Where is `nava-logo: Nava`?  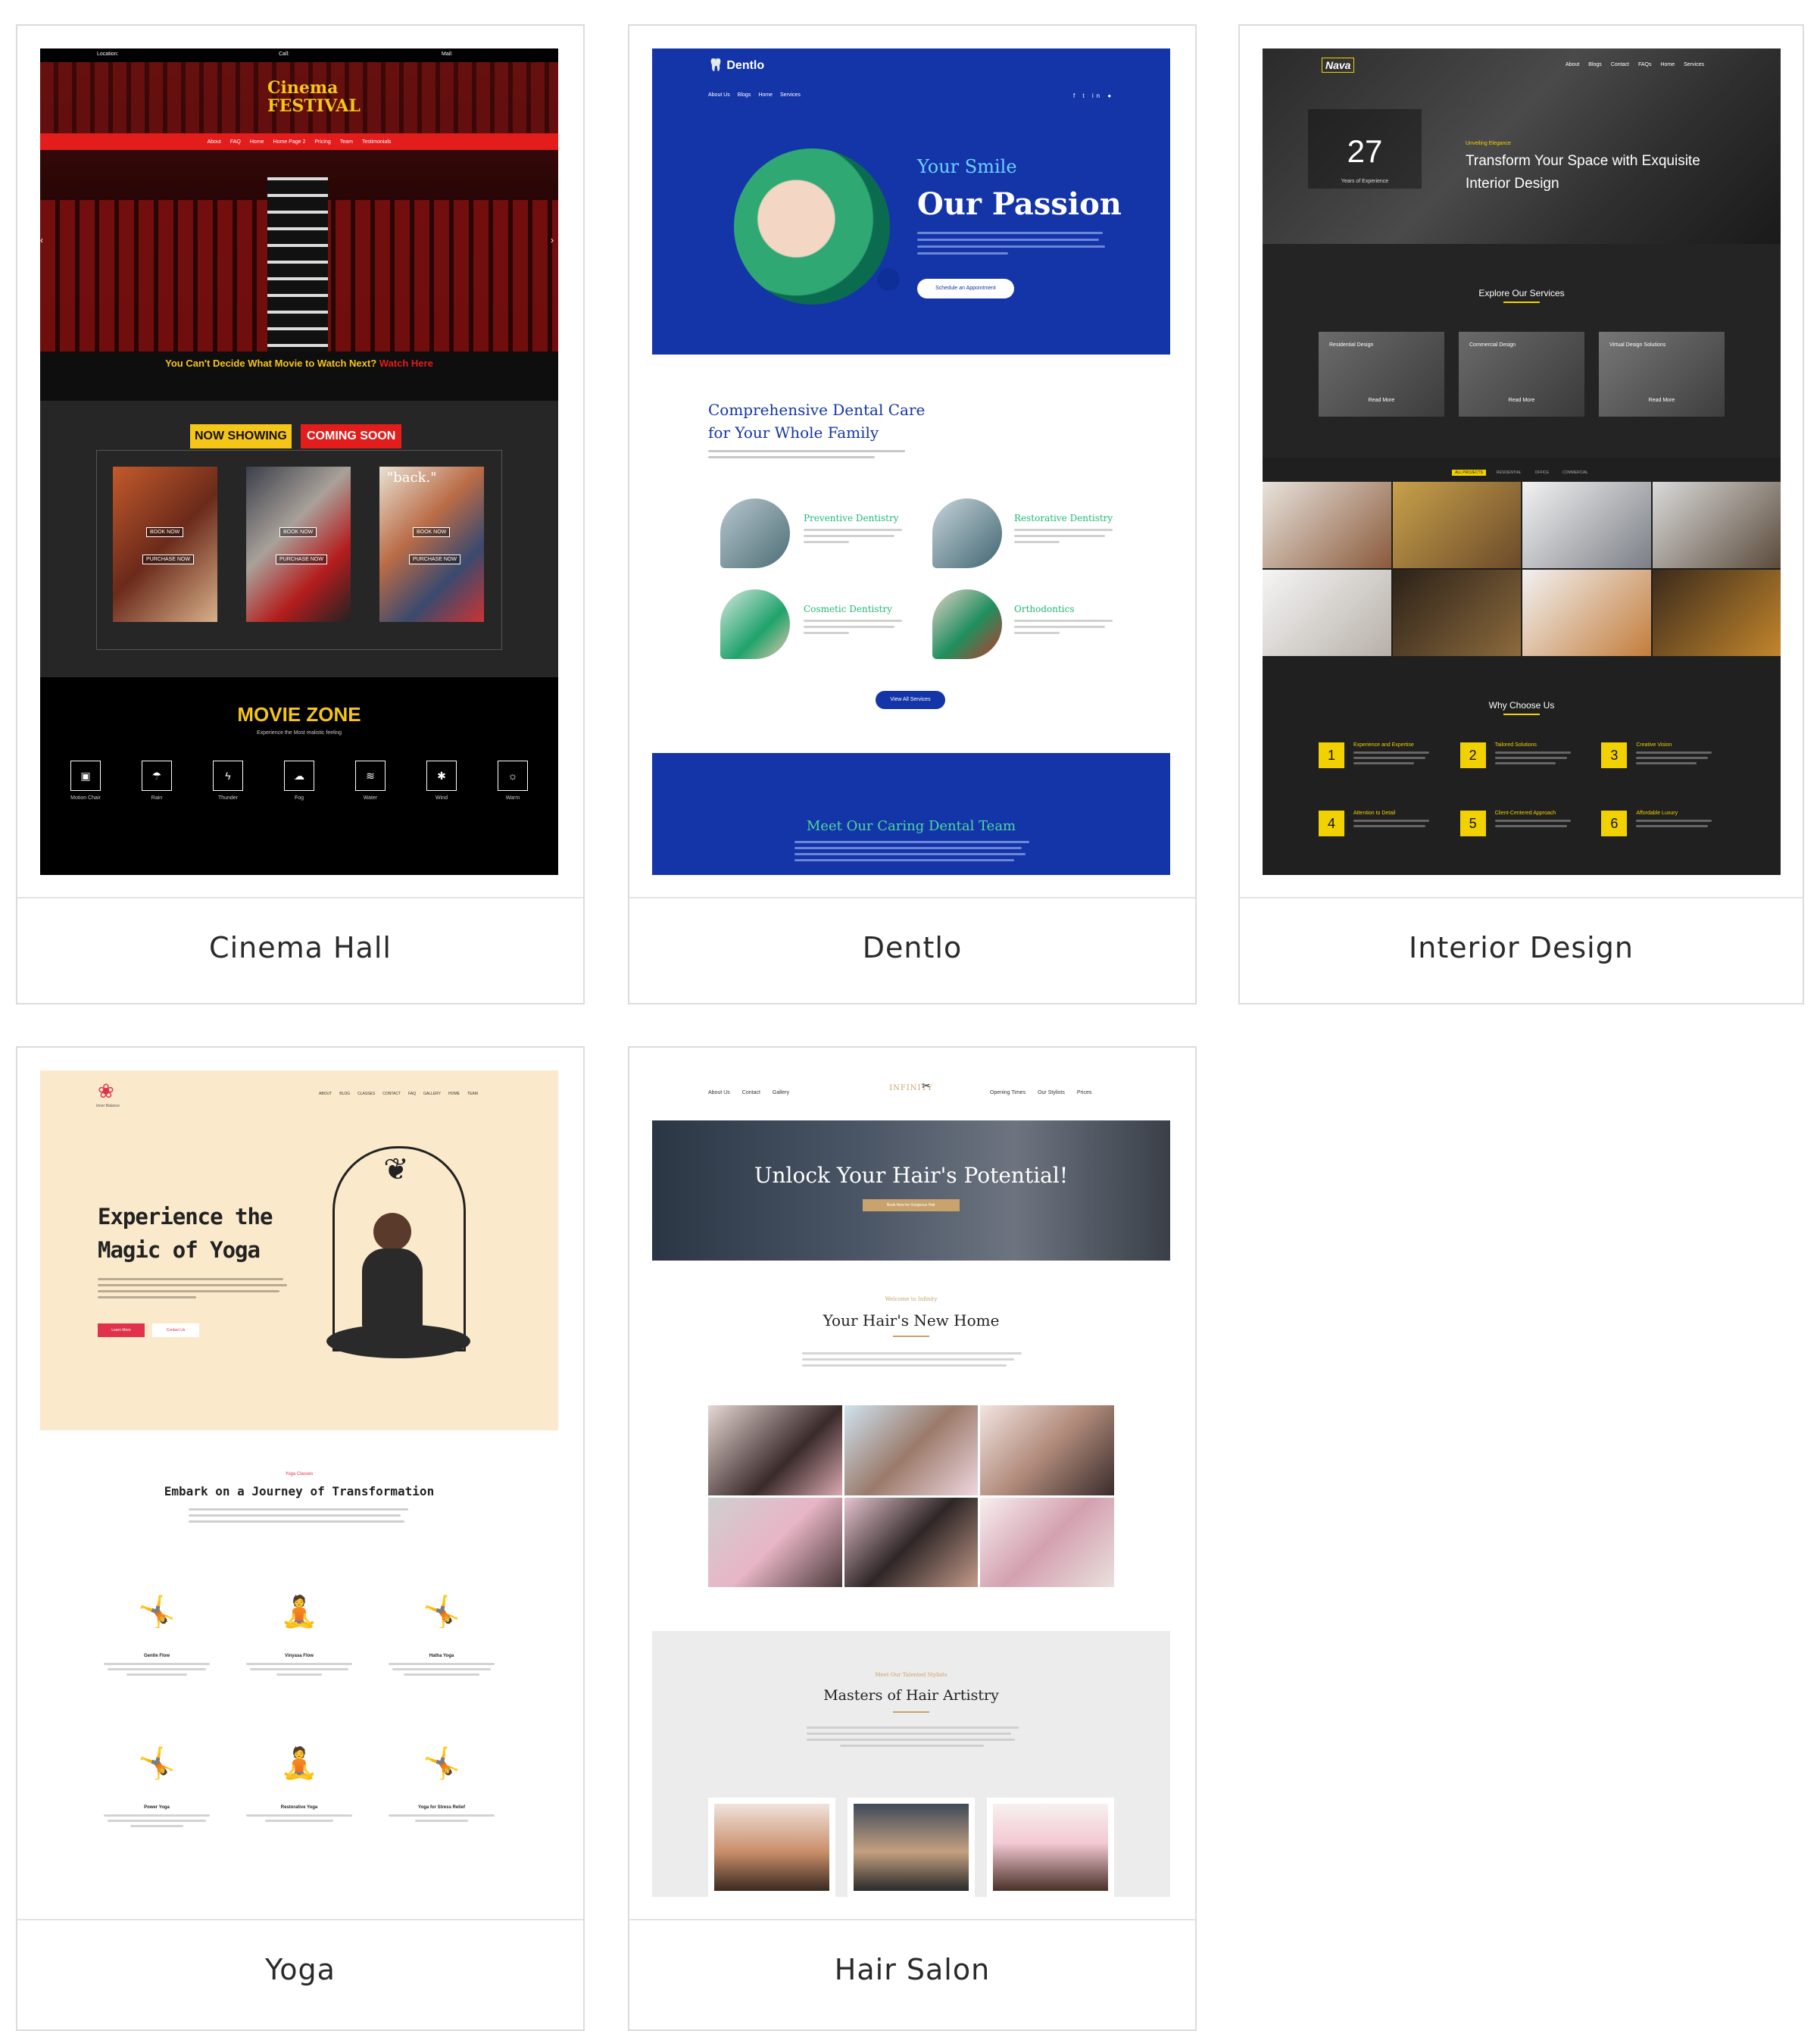 nava-logo: Nava is located at coordinates (1338, 65).